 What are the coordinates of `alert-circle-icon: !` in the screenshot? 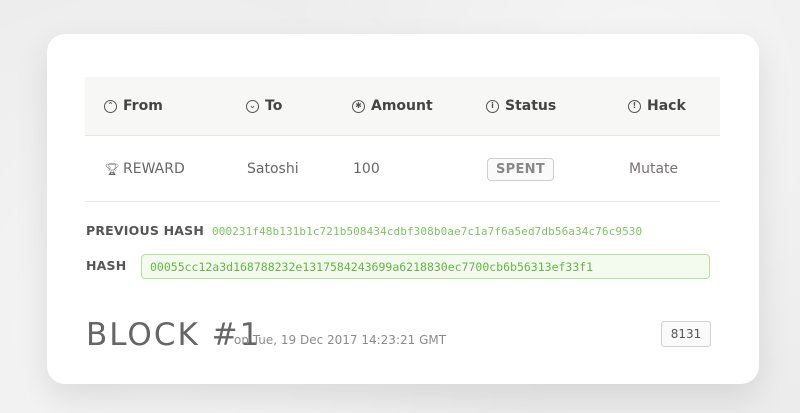 It's located at (634, 106).